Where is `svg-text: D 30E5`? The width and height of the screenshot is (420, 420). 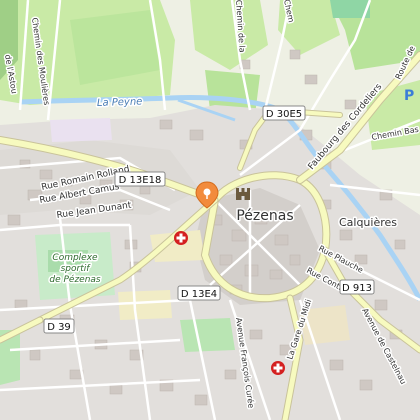
svg-text: D 30E5 is located at coordinates (284, 114).